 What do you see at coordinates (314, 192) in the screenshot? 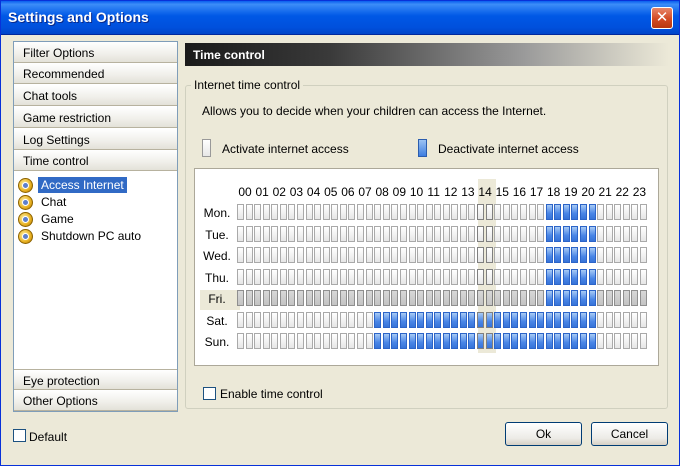
I see `hour-label-04: 04` at bounding box center [314, 192].